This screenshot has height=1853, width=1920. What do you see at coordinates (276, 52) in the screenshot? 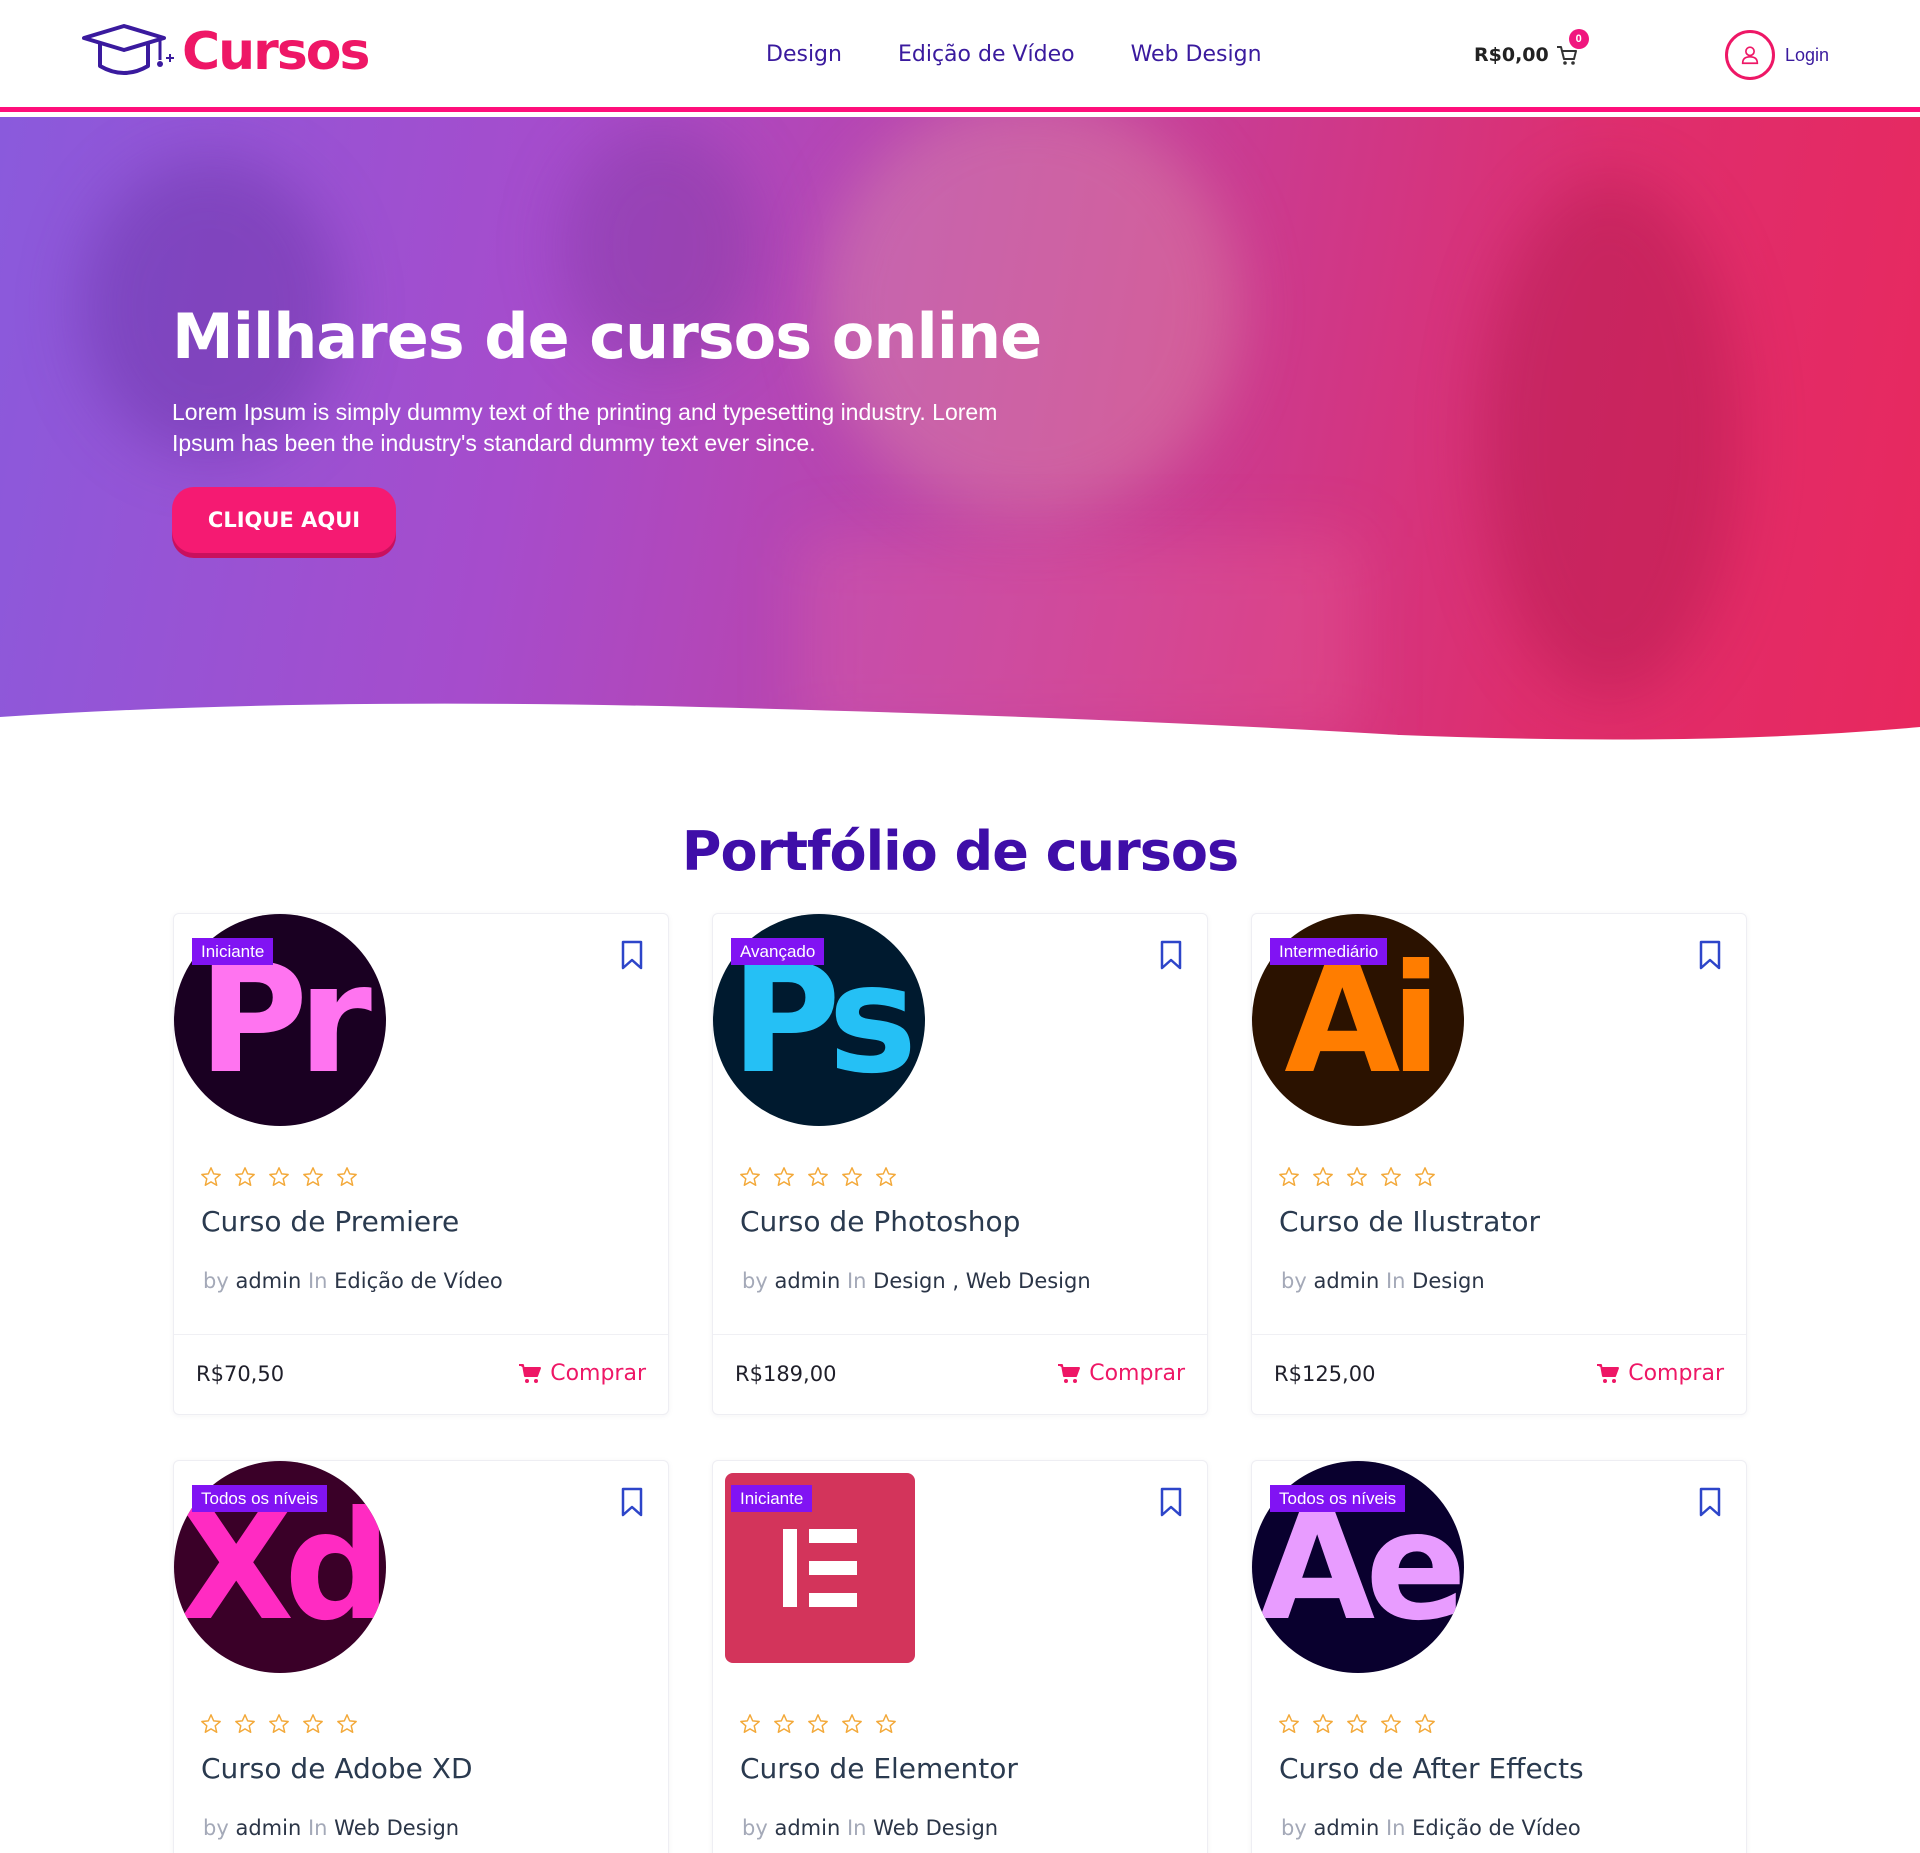
I see `logo-text: Cursos` at bounding box center [276, 52].